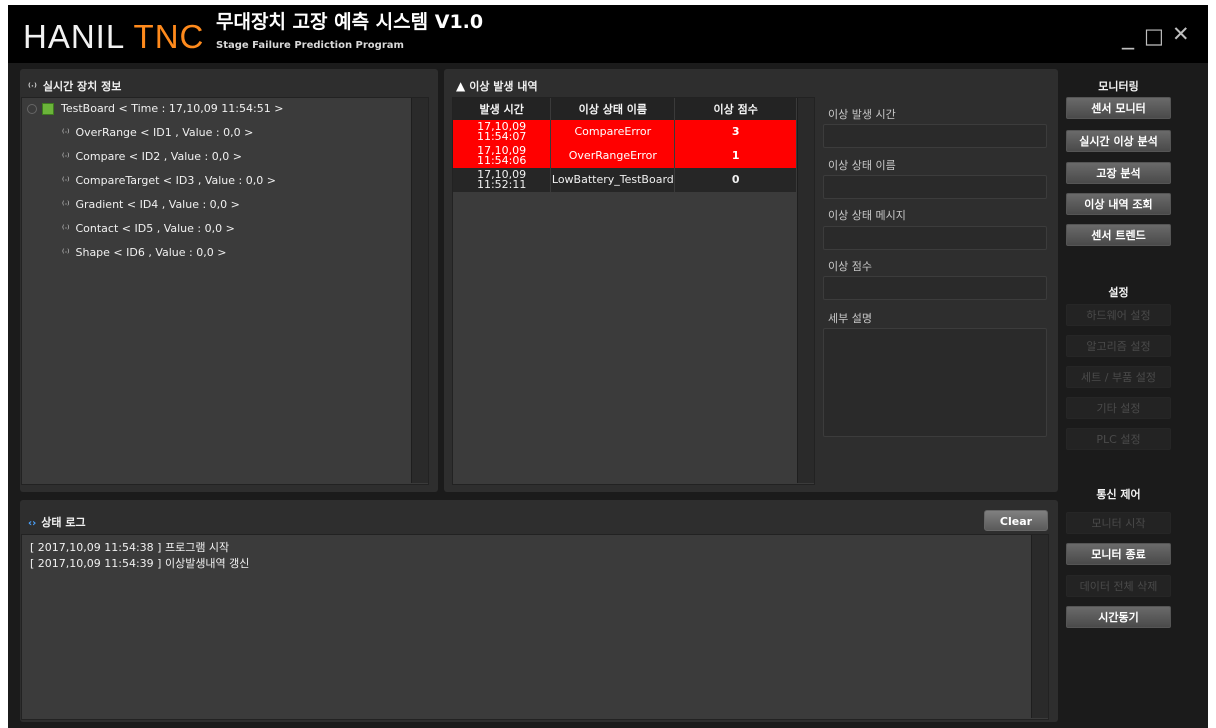 The height and width of the screenshot is (728, 1216). I want to click on detail-message-label: 이상 상태 메시지, so click(867, 215).